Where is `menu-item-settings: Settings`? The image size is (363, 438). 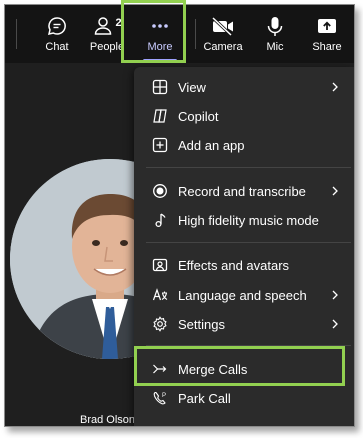
menu-item-settings: Settings is located at coordinates (244, 324).